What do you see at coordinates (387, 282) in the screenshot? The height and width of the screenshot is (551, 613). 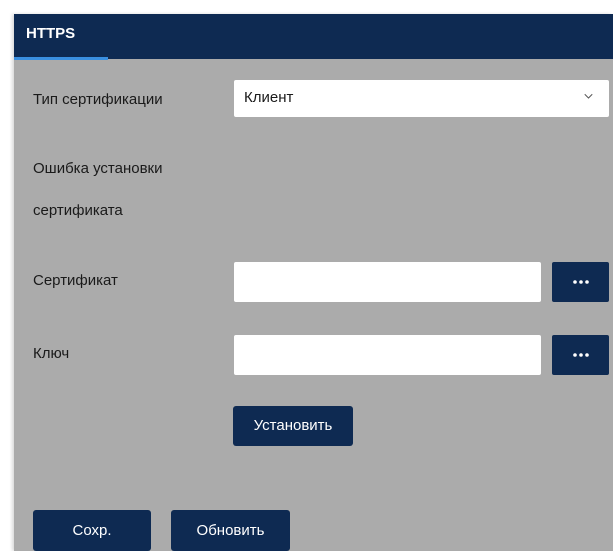 I see `certificate-input` at bounding box center [387, 282].